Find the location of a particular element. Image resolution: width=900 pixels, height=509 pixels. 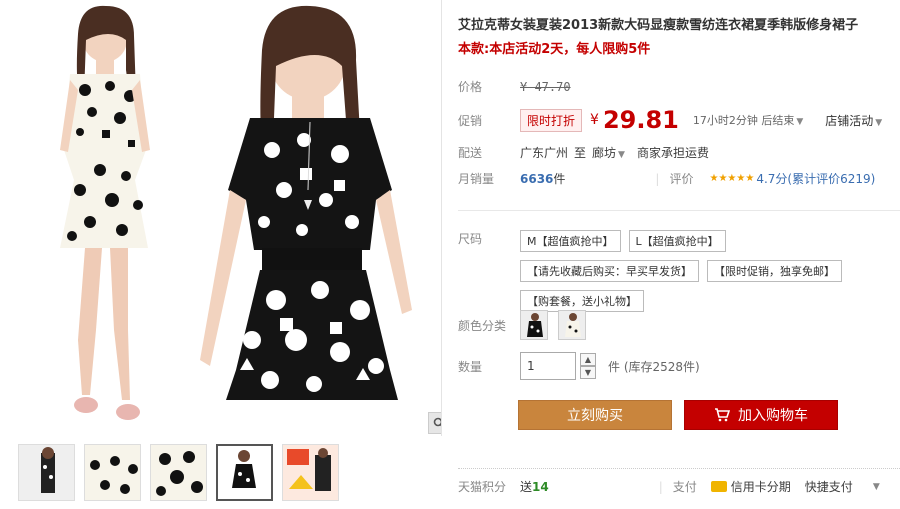

magnifier-icon is located at coordinates (437, 422).